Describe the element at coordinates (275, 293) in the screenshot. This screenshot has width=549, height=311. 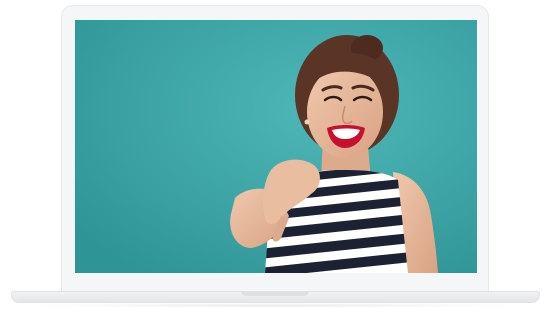
I see `laptop-notch` at that location.